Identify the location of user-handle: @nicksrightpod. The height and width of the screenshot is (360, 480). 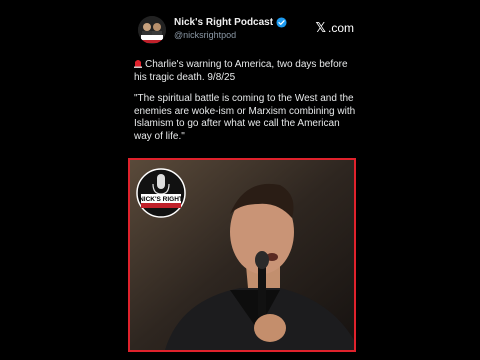
(205, 35).